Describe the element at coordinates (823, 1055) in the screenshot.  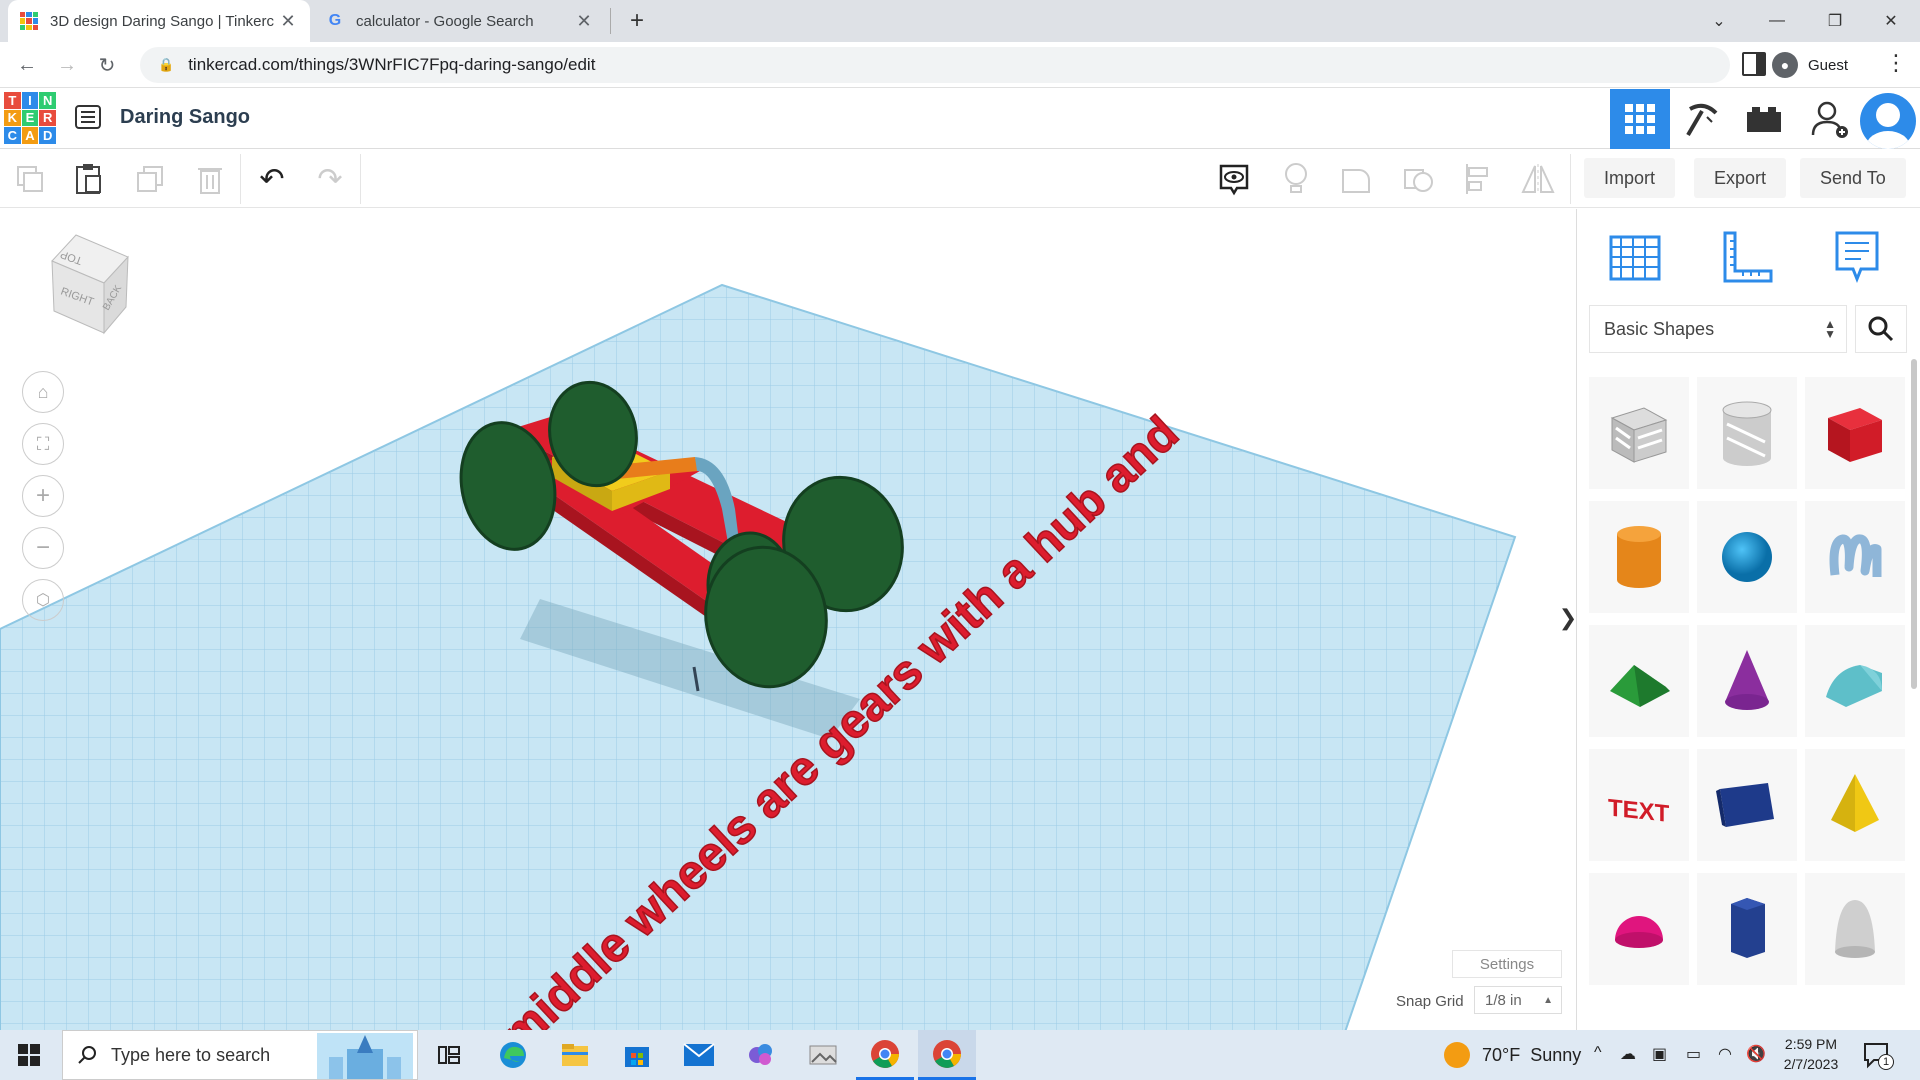
I see `photos-app-icon` at that location.